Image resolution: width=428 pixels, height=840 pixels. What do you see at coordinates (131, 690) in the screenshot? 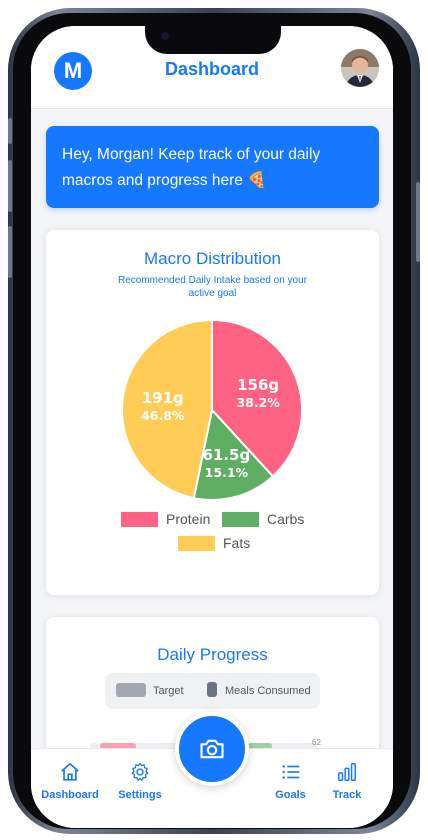
I see `legend-swatch-target` at bounding box center [131, 690].